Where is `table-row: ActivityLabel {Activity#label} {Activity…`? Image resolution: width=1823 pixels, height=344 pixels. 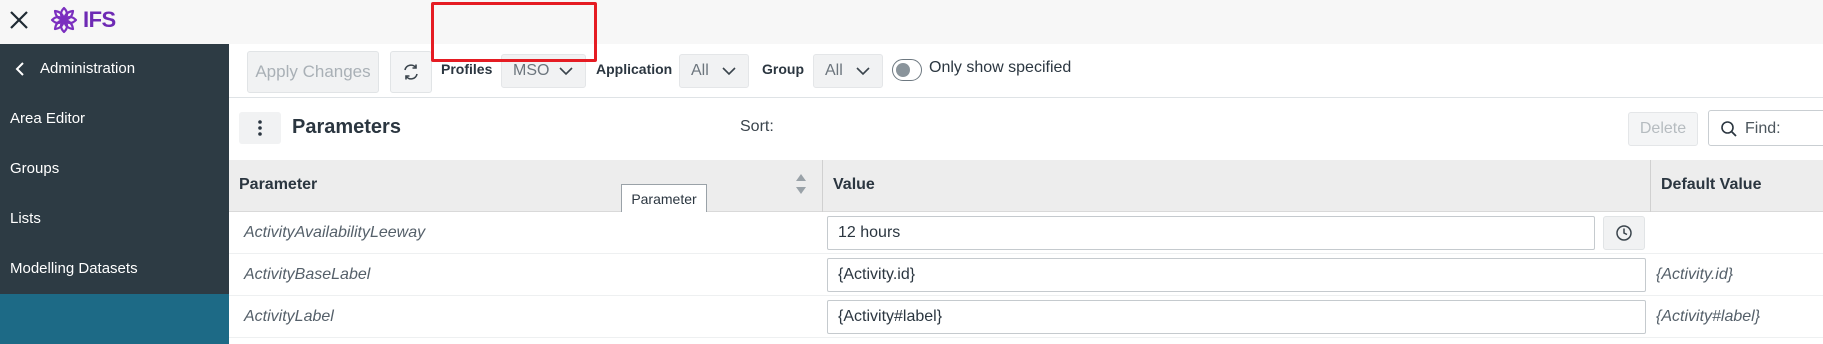 table-row: ActivityLabel {Activity#label} {Activity… is located at coordinates (1026, 317).